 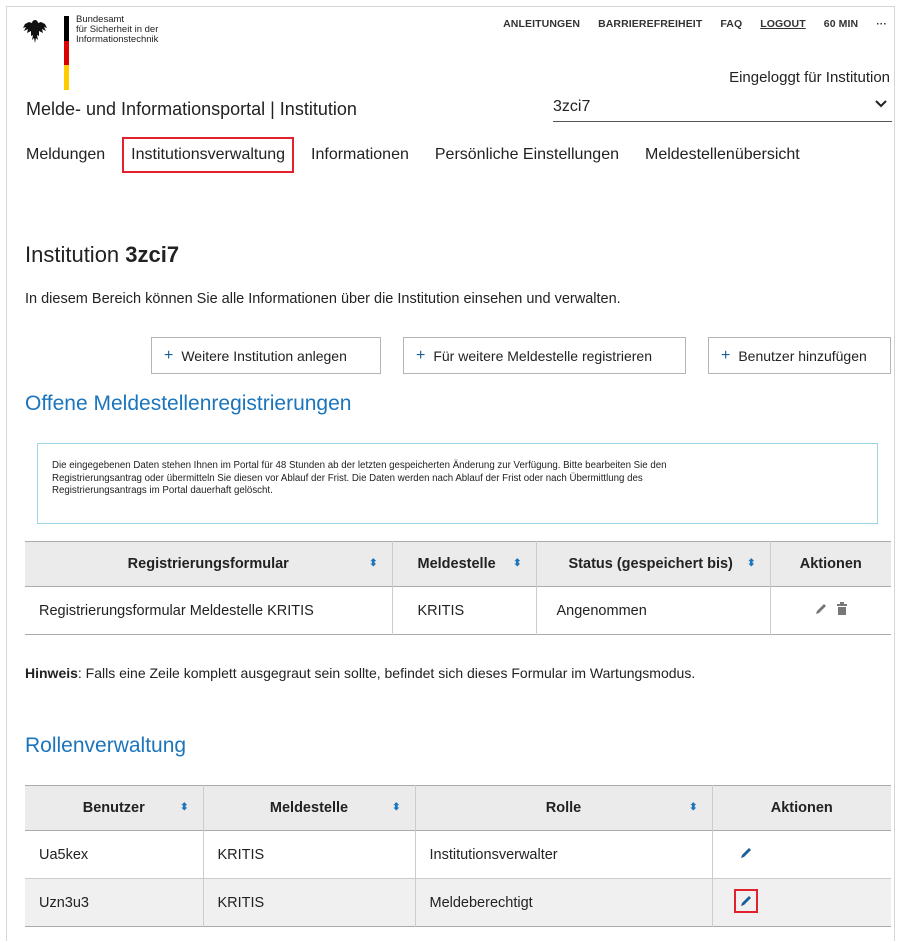 What do you see at coordinates (544, 355) in the screenshot?
I see `register-meldestelle-button: + Für weitere Meldestelle registrieren` at bounding box center [544, 355].